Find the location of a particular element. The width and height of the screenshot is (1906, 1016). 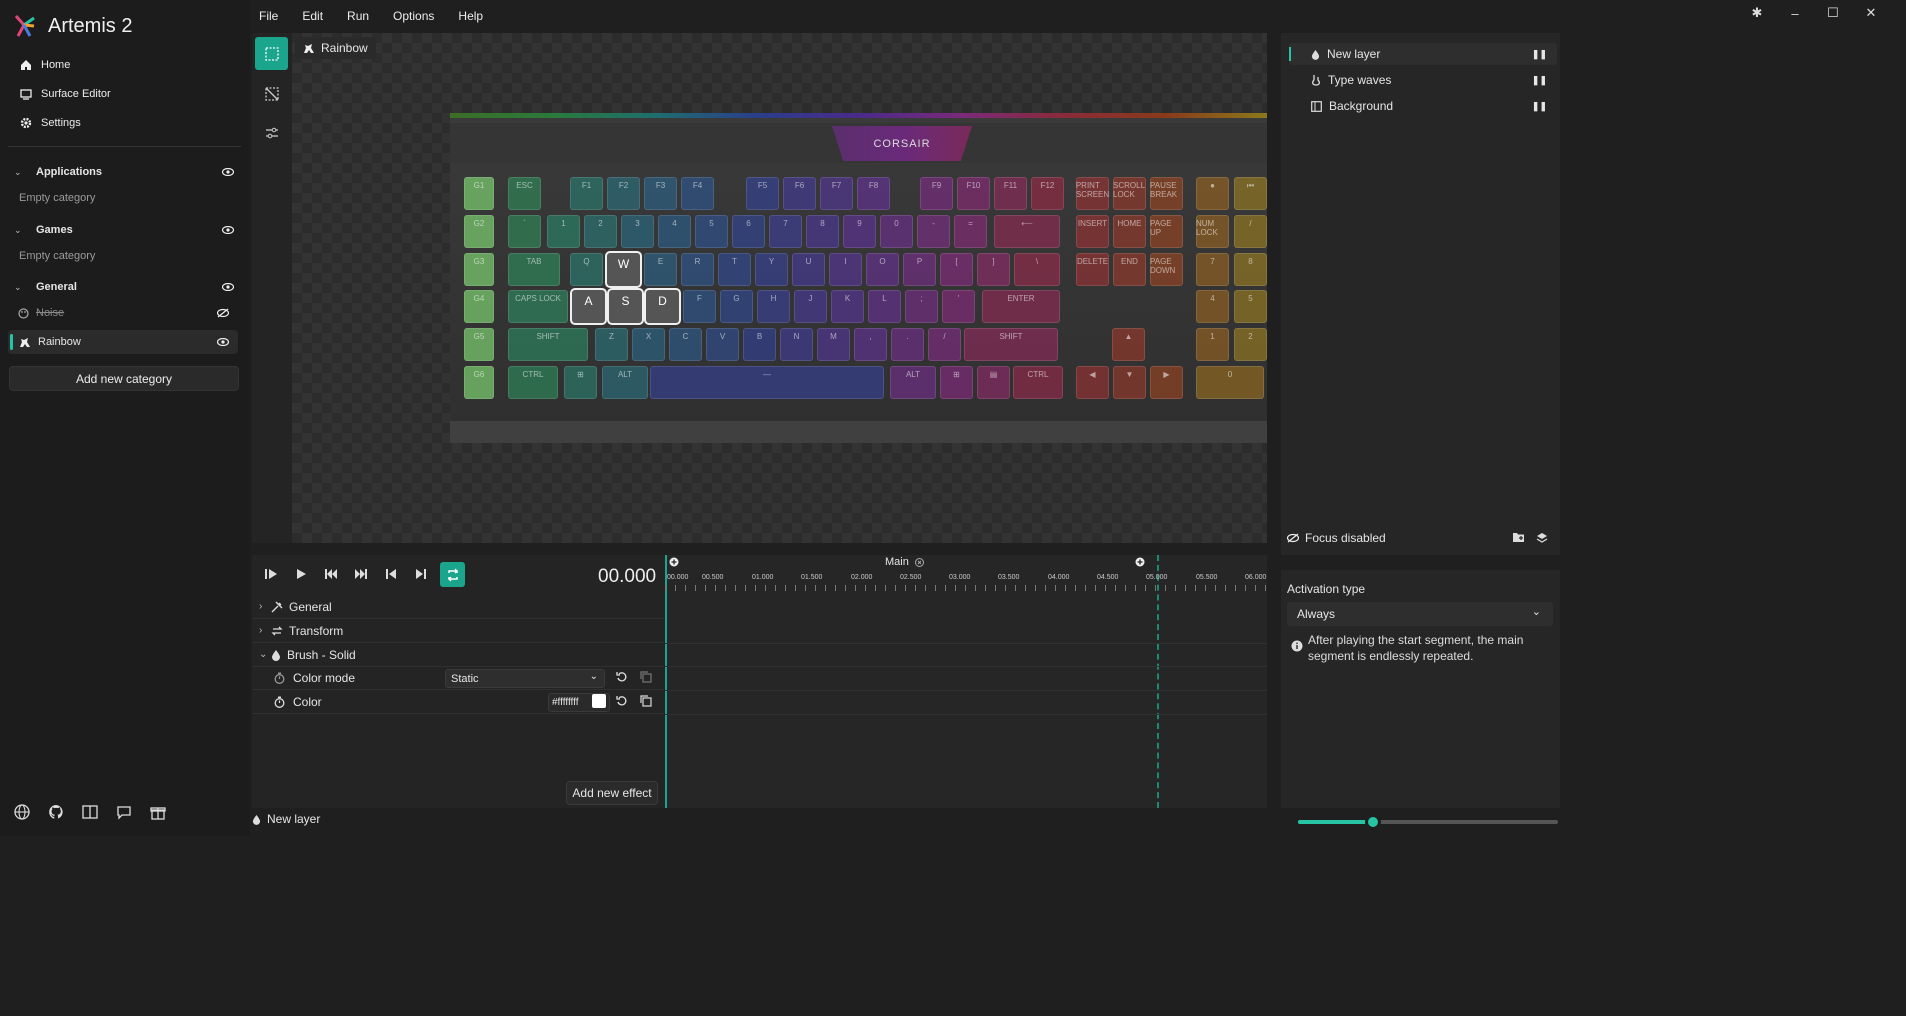

keyboard-key: G2 is located at coordinates (479, 231).